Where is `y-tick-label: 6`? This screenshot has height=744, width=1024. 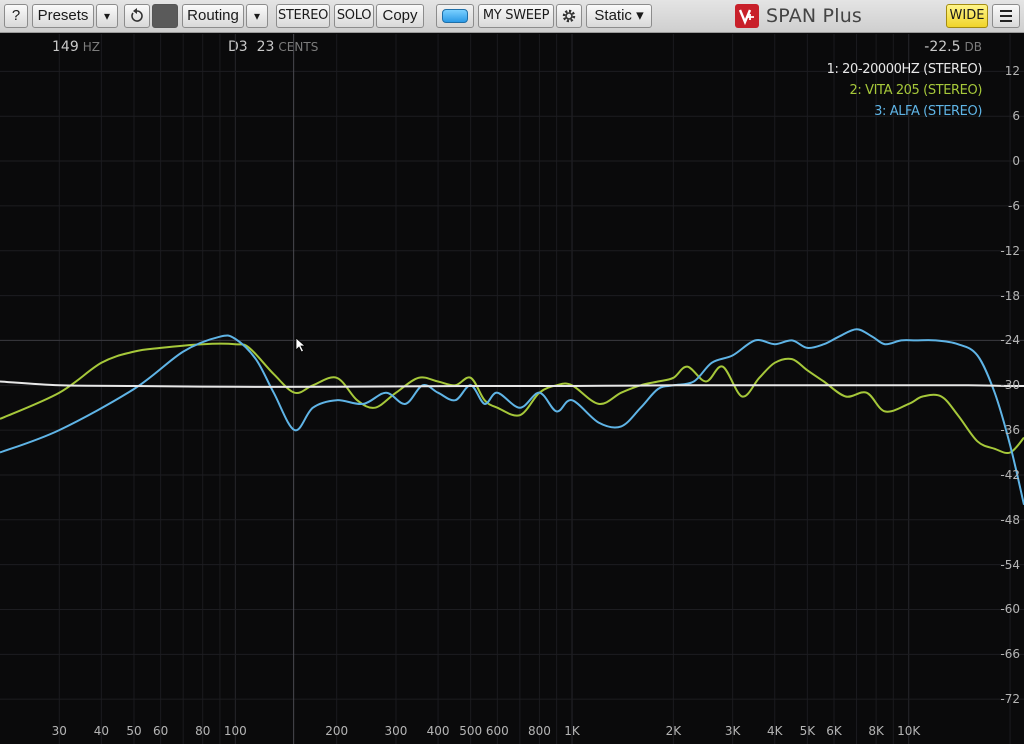 y-tick-label: 6 is located at coordinates (1016, 116).